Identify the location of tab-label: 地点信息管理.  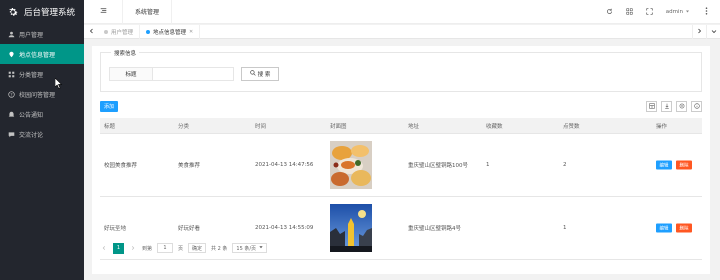
(170, 32).